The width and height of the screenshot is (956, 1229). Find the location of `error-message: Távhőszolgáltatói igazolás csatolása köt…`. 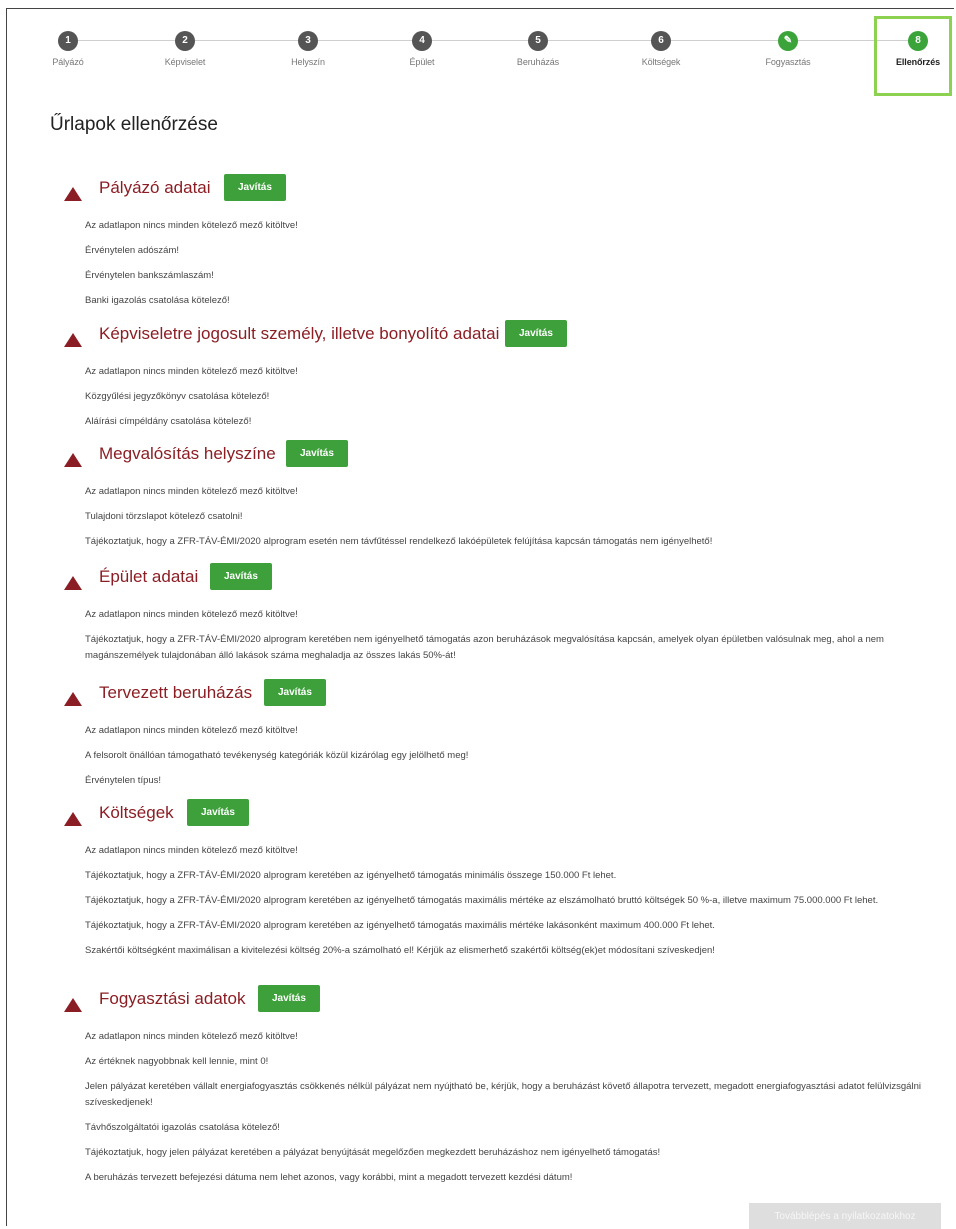

error-message: Távhőszolgáltatói igazolás csatolása köt… is located at coordinates (182, 1127).